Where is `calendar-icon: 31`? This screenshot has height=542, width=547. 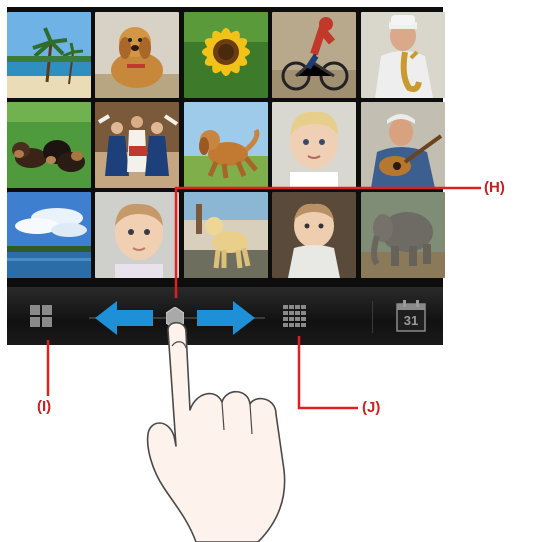
calendar-icon: 31 is located at coordinates (411, 316).